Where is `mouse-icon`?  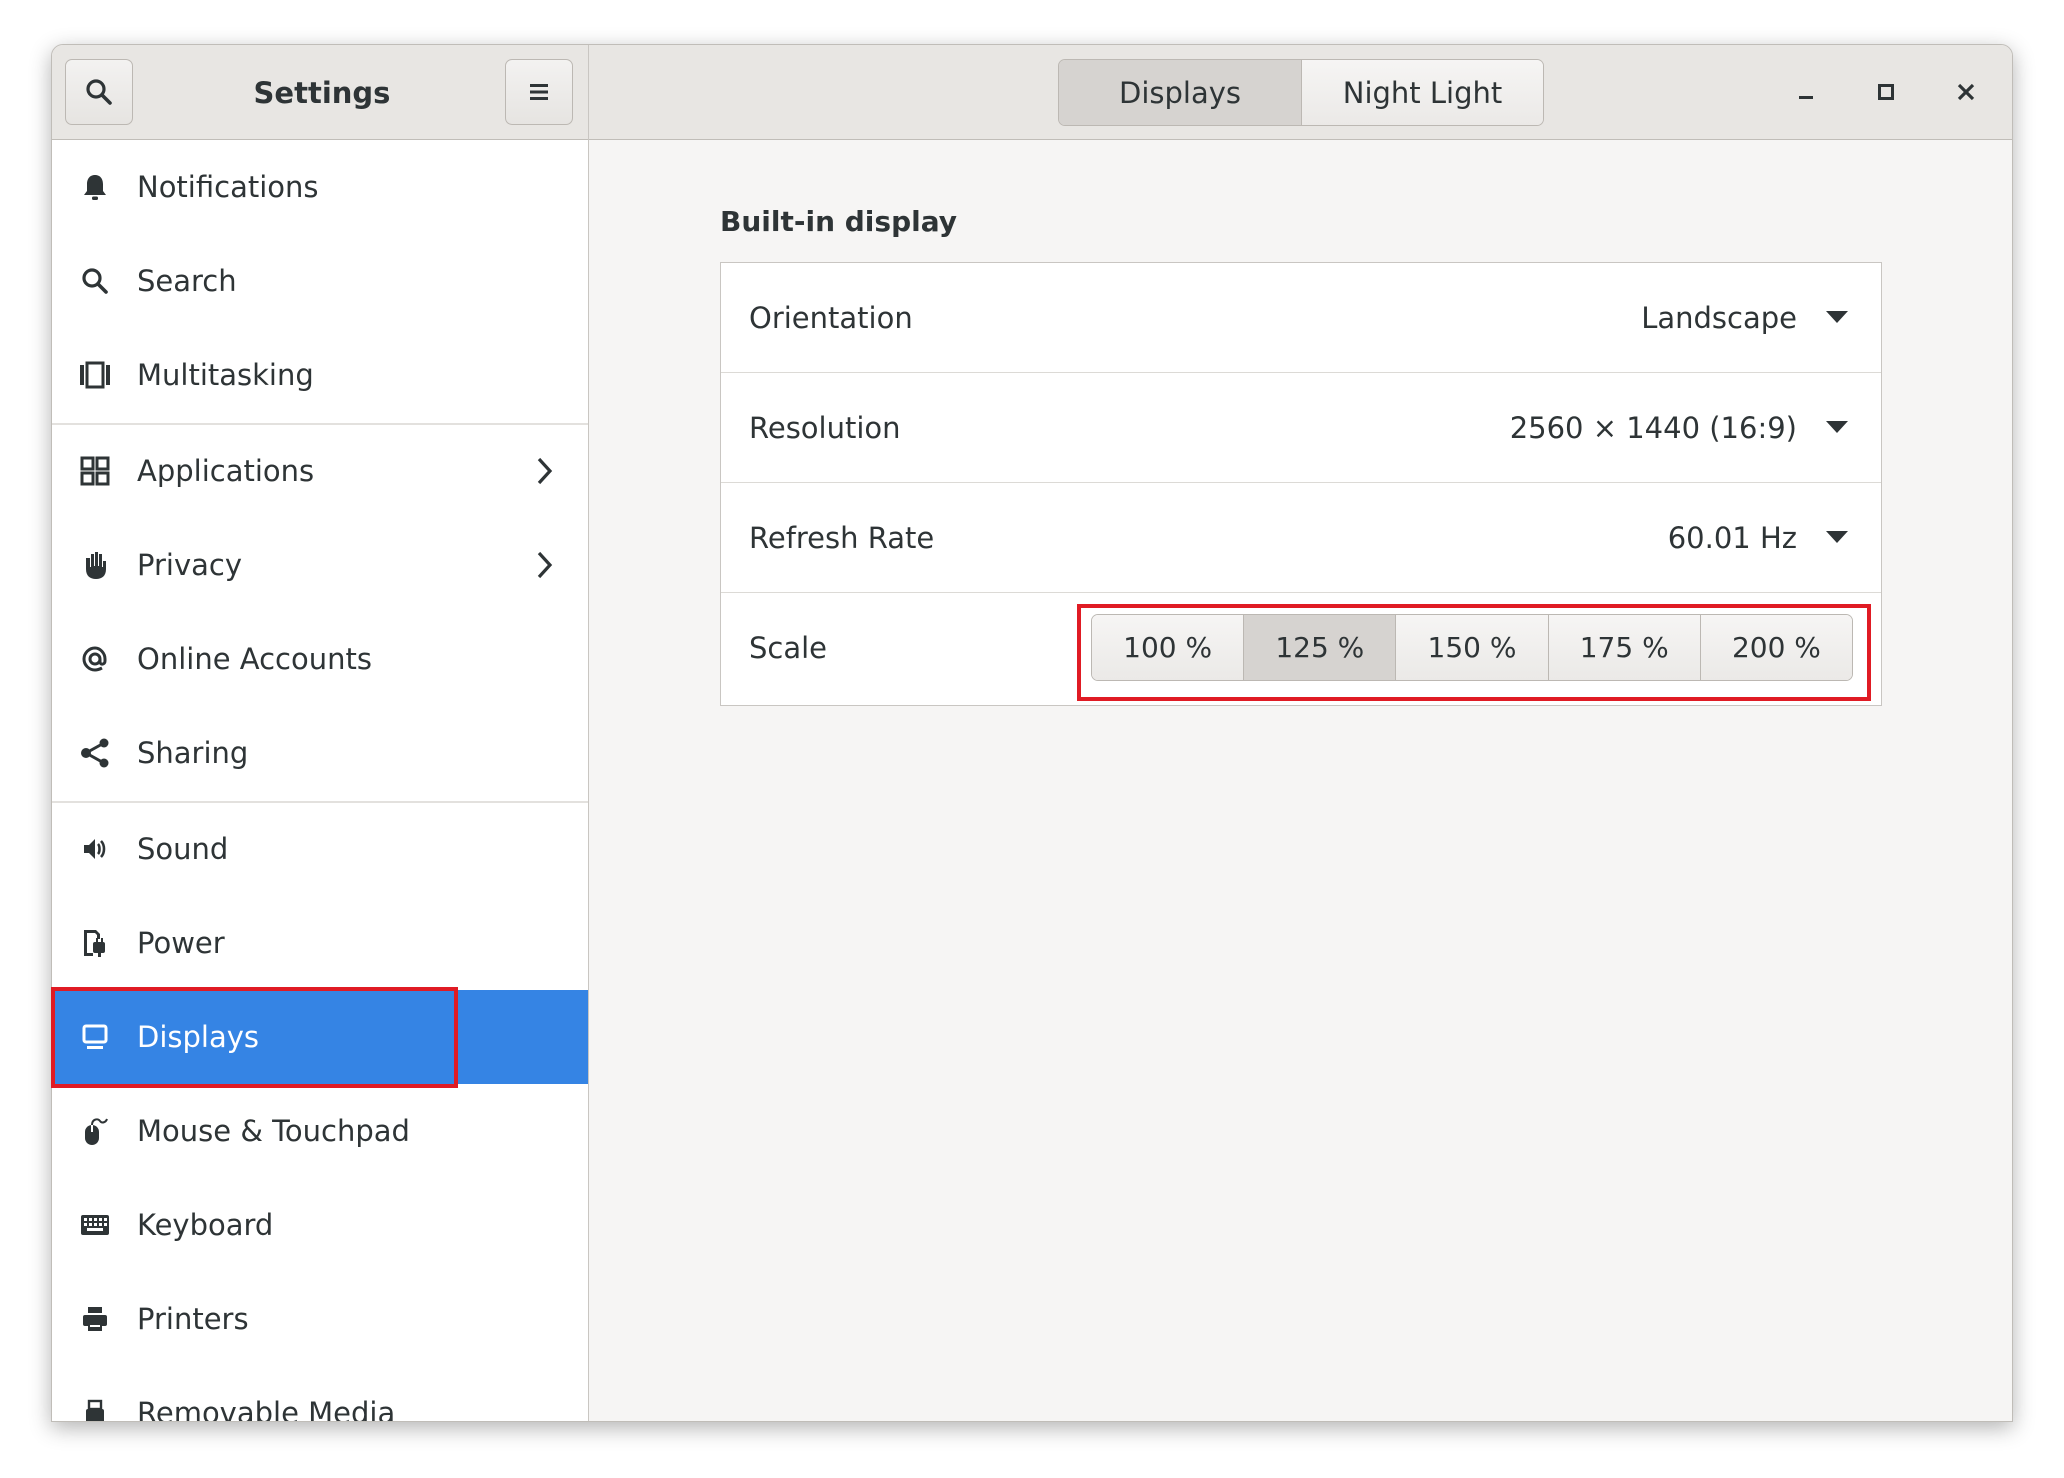 mouse-icon is located at coordinates (95, 1131).